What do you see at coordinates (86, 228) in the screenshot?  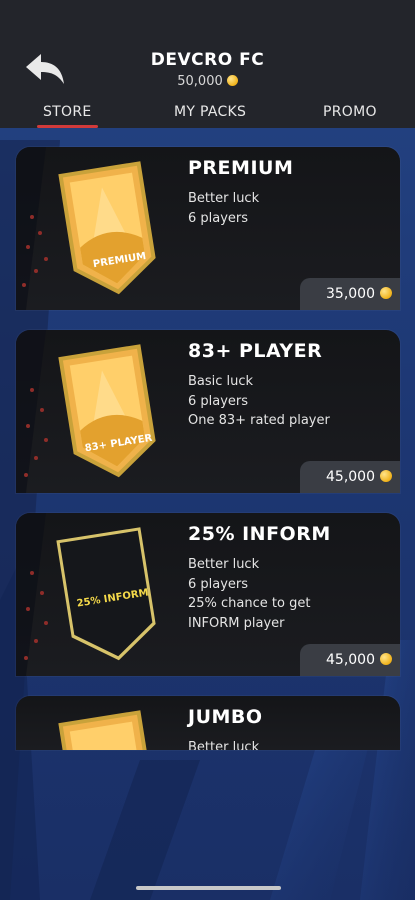 I see `premium-pack-image: PREMIUM` at bounding box center [86, 228].